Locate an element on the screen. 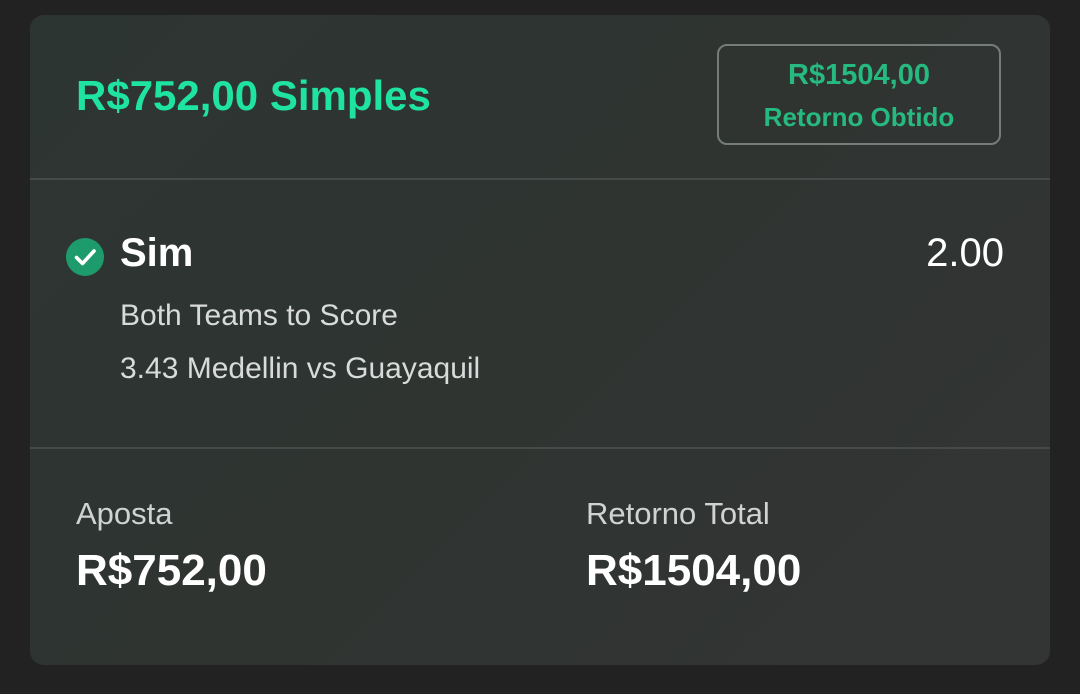 This screenshot has height=694, width=1080. bet-title: R$752,00 Simples is located at coordinates (253, 95).